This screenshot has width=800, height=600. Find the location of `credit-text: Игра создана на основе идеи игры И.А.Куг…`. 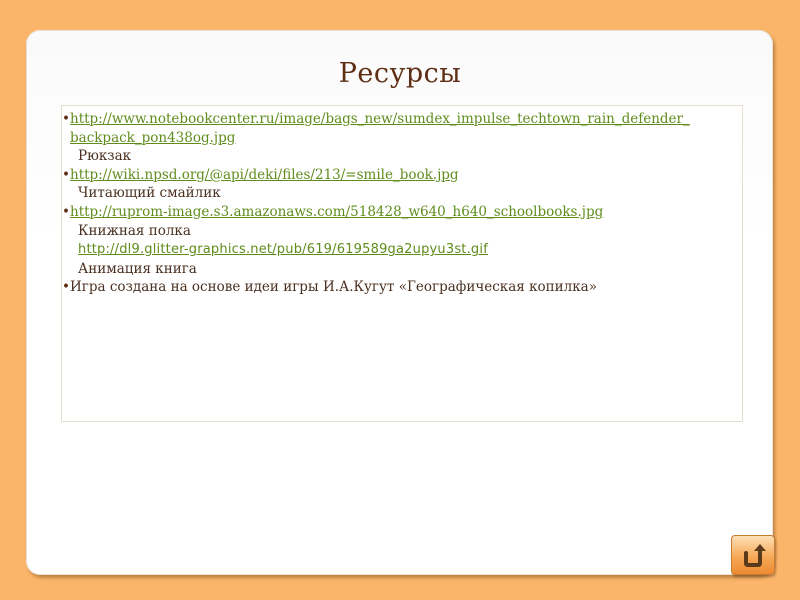

credit-text: Игра создана на основе идеи игры И.А.Куг… is located at coordinates (333, 287).